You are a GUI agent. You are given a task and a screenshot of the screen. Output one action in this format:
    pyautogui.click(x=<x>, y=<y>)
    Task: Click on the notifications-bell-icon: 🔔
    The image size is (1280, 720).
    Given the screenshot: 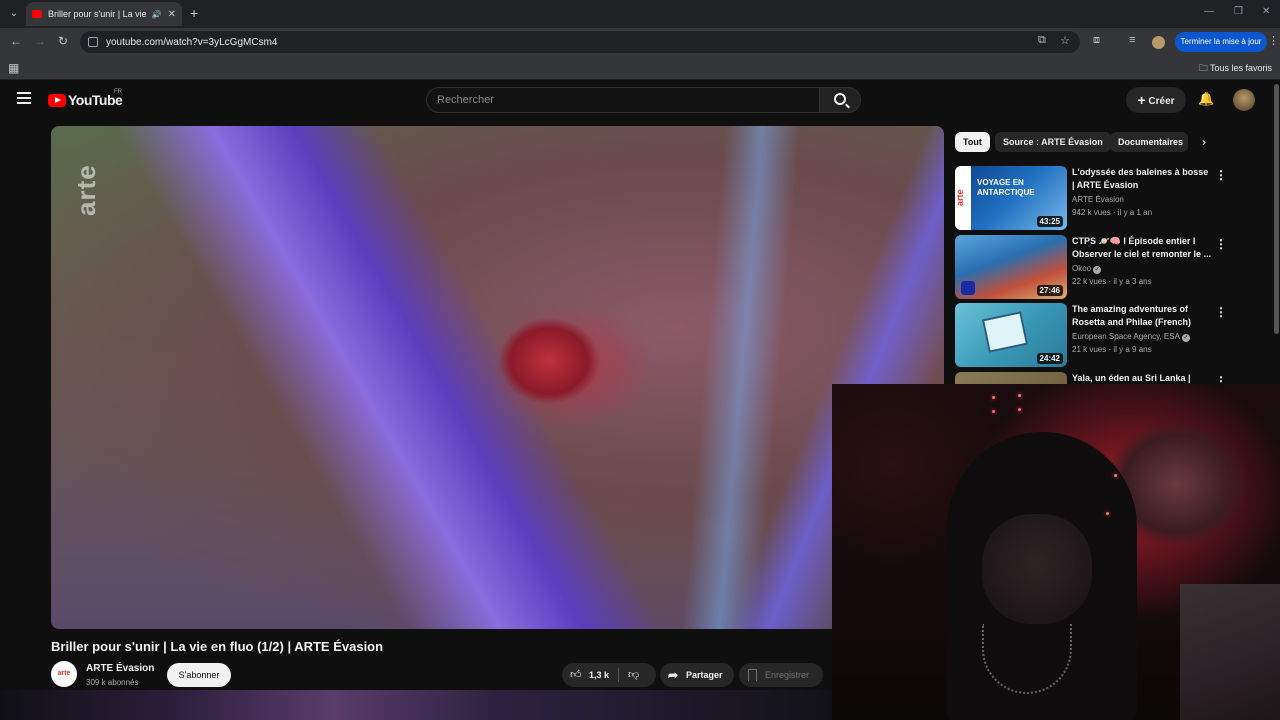 What is the action you would take?
    pyautogui.click(x=1206, y=99)
    